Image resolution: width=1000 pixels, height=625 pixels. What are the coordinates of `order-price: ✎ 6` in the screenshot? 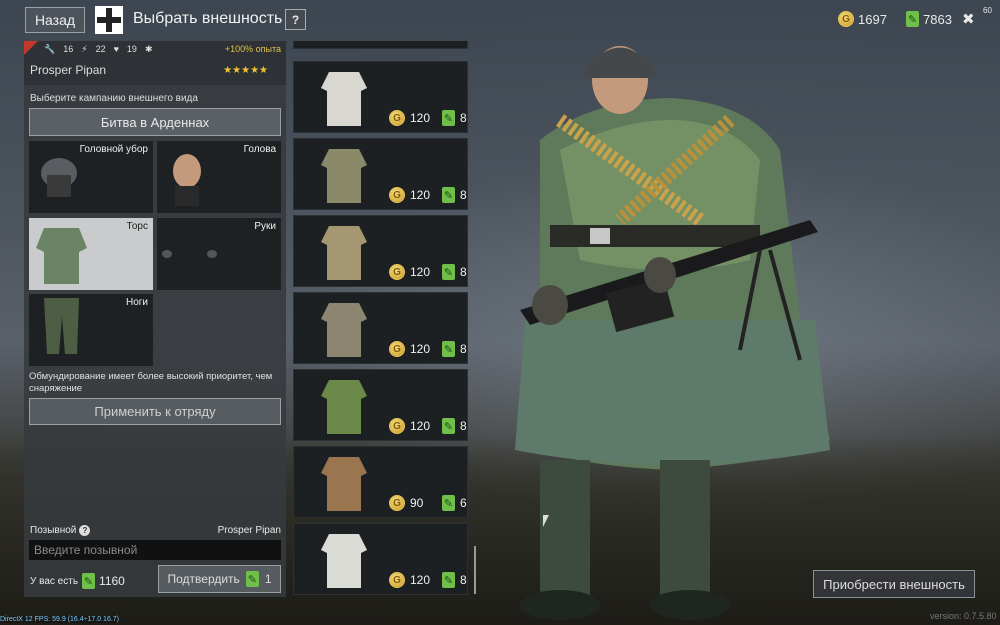 It's located at (454, 503).